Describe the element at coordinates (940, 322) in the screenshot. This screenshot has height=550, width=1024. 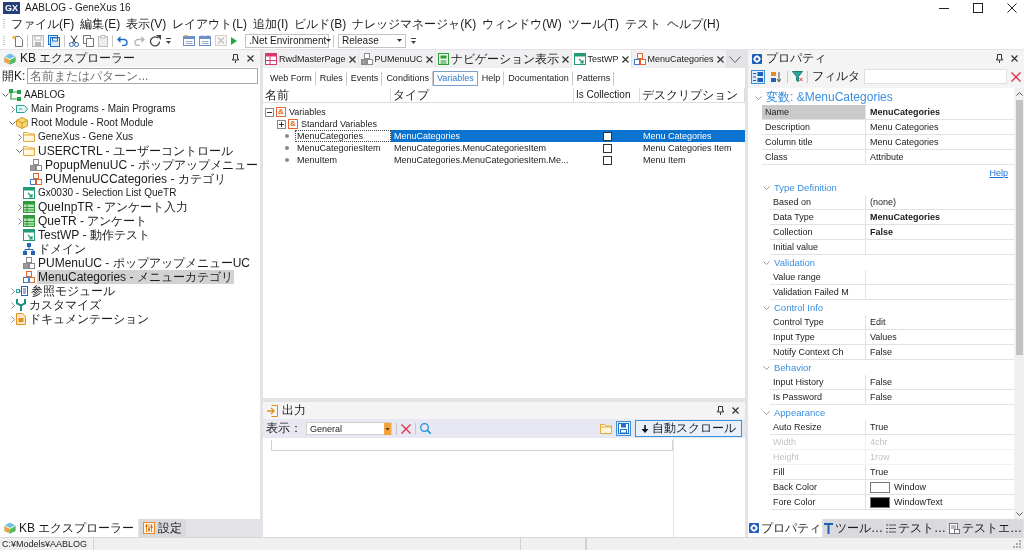
I see `property-value: Edit` at that location.